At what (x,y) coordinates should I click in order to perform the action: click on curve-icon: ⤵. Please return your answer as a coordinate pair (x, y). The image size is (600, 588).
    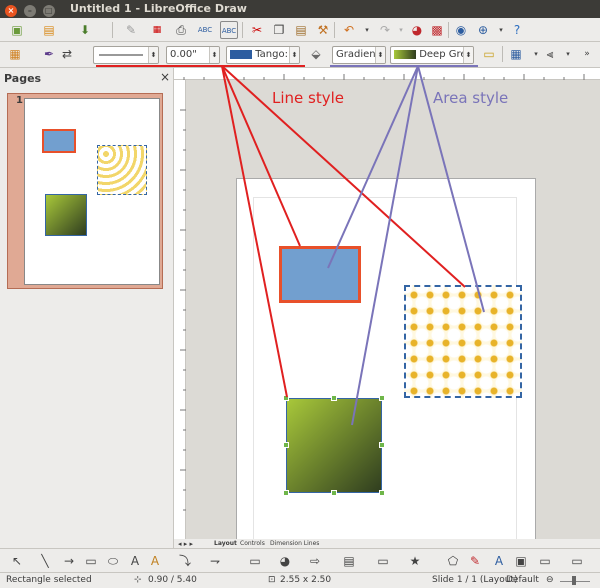
    Looking at the image, I should click on (185, 561).